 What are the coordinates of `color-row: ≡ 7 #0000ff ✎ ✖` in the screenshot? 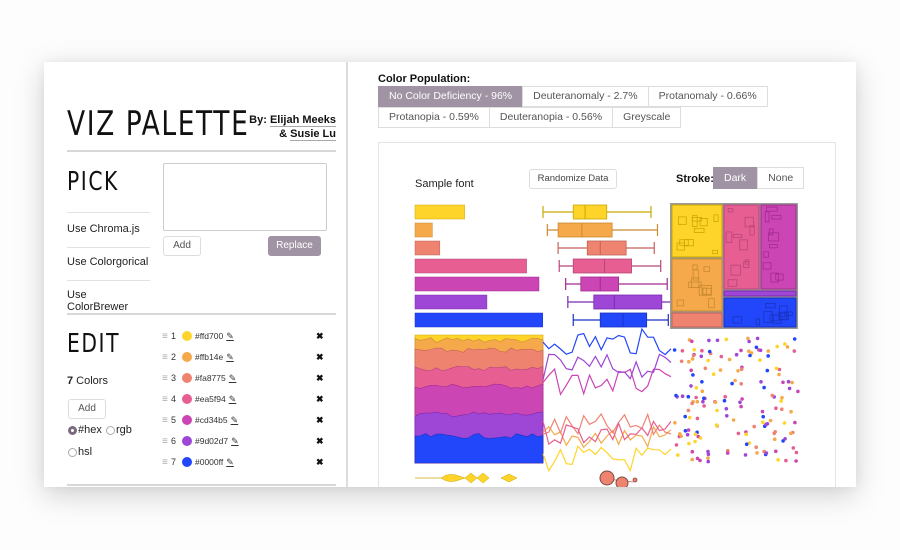 It's located at (252, 462).